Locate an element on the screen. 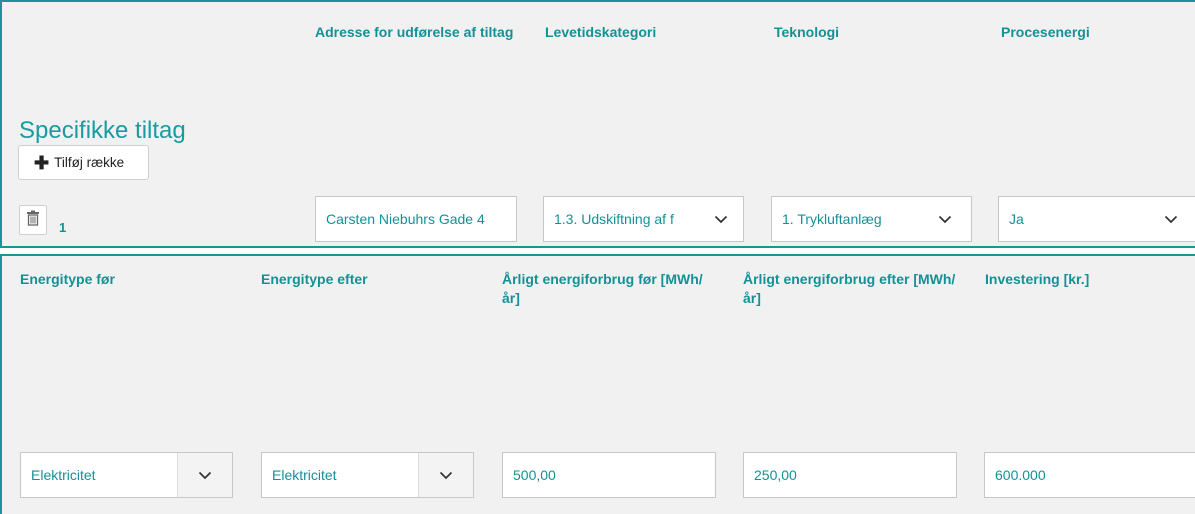 The height and width of the screenshot is (514, 1195). lifetime-category-value: 1.3. Udskiftning af f is located at coordinates (614, 219).